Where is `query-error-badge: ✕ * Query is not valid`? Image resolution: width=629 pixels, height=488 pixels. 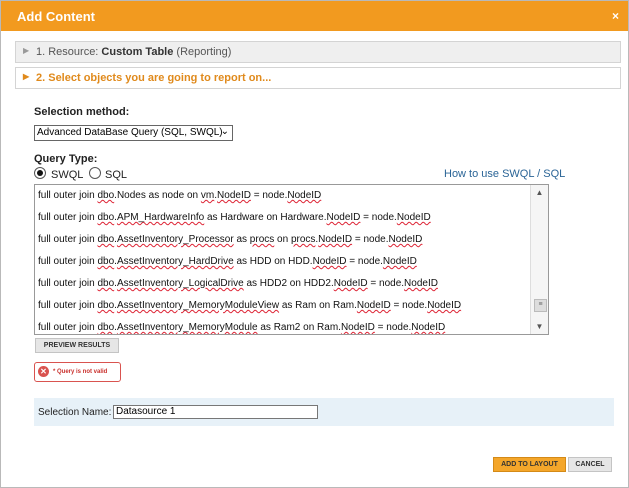 query-error-badge: ✕ * Query is not valid is located at coordinates (77, 372).